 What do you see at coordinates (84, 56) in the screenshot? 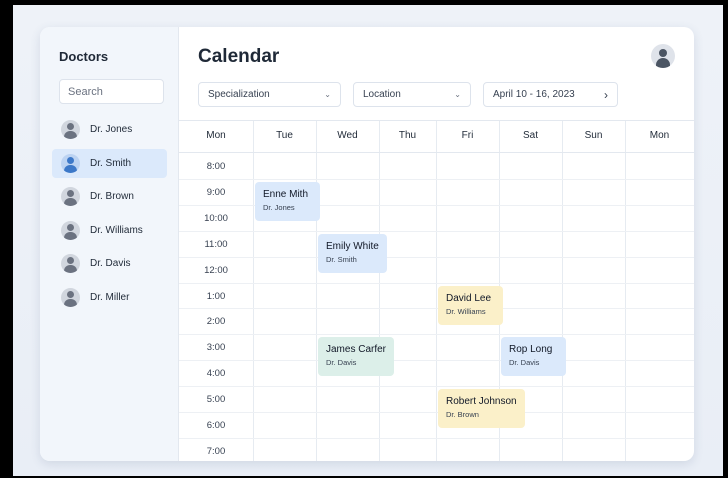
I see `sidebar-title: Doctors` at bounding box center [84, 56].